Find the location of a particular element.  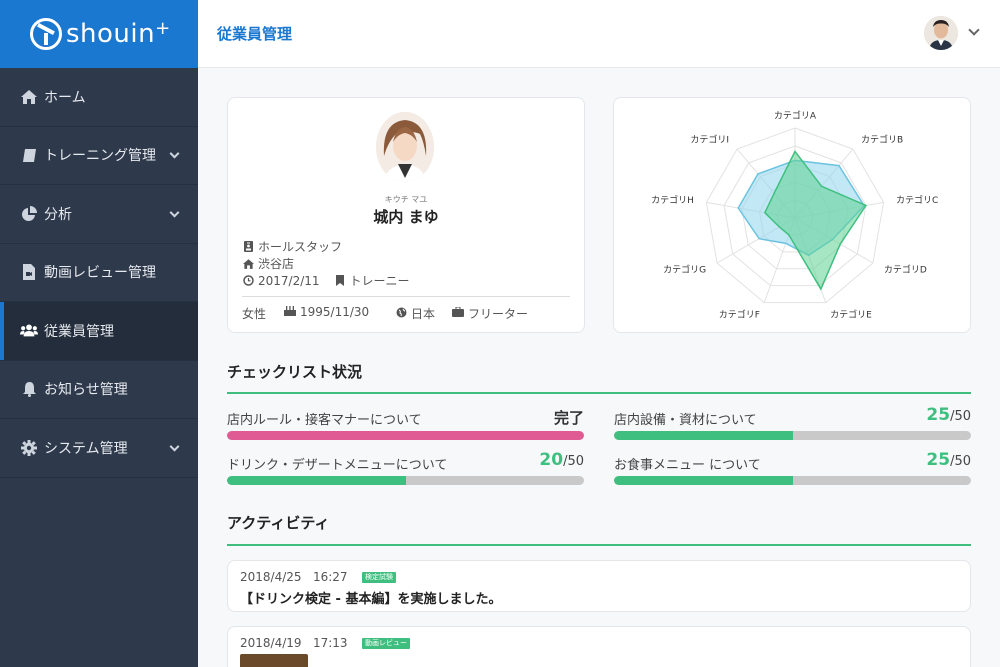

user-avatar is located at coordinates (941, 33).